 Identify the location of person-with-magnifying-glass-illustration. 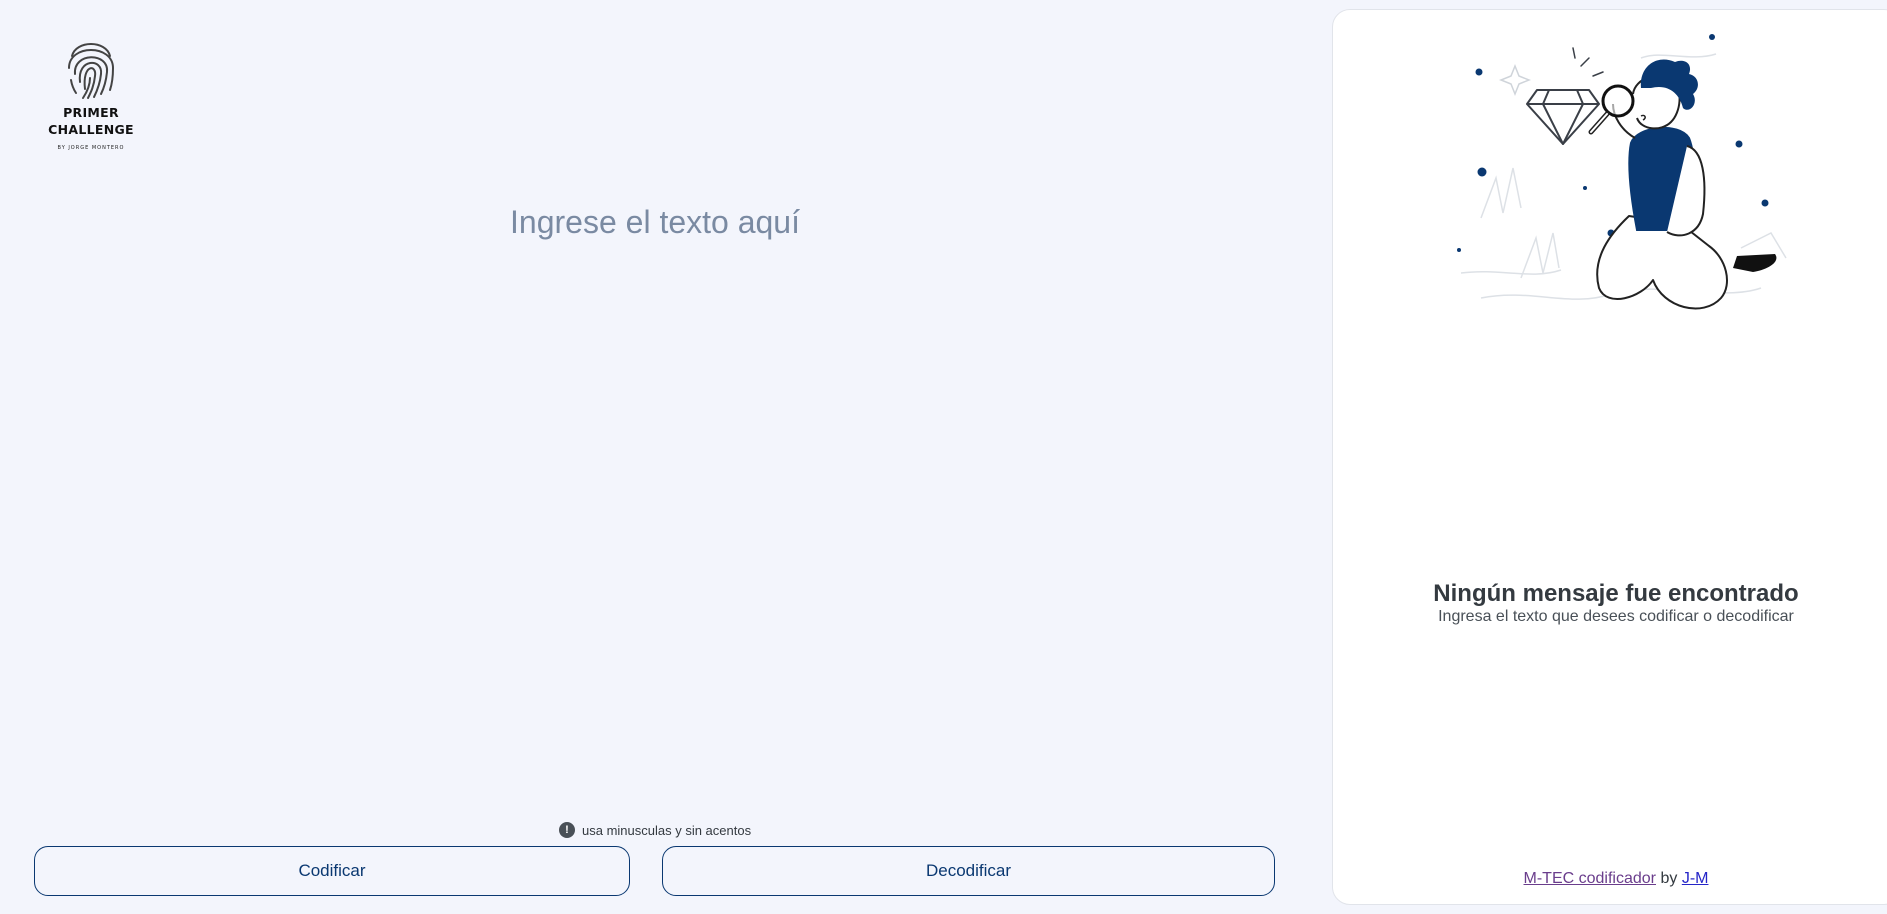
(1622, 172).